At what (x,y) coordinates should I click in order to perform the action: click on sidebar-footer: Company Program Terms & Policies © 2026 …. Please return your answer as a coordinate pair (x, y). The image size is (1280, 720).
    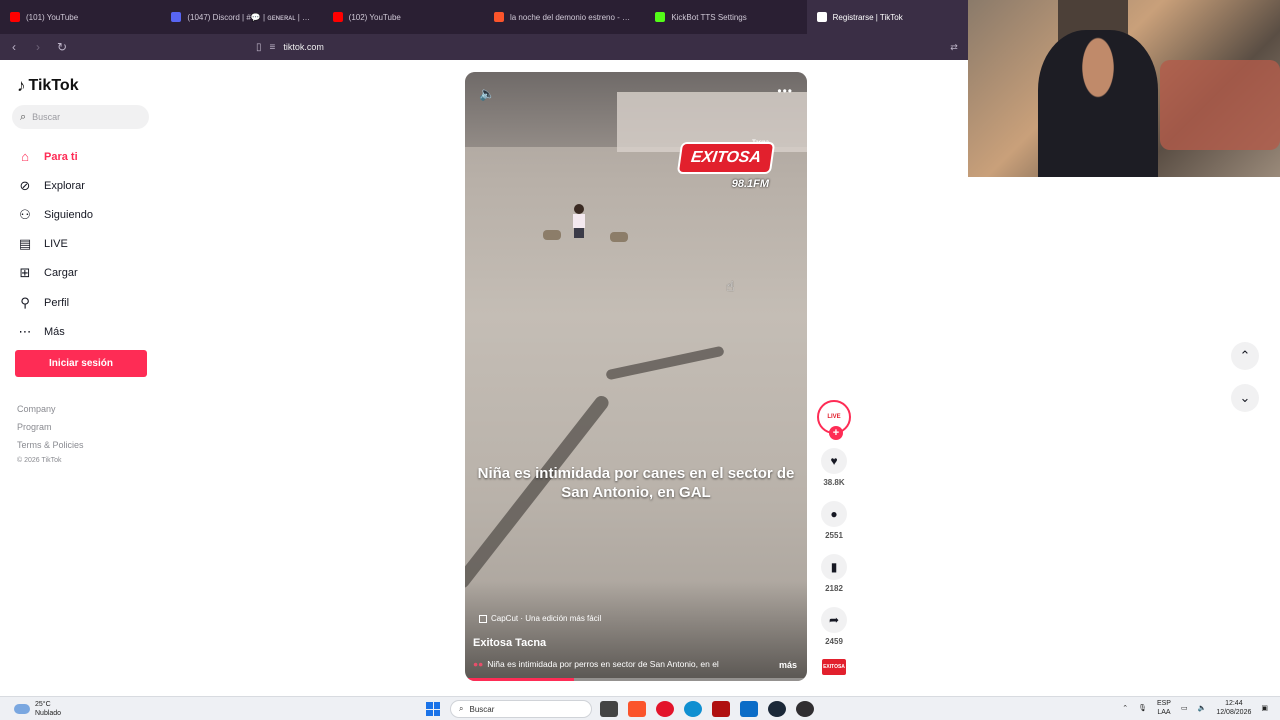
    Looking at the image, I should click on (50, 439).